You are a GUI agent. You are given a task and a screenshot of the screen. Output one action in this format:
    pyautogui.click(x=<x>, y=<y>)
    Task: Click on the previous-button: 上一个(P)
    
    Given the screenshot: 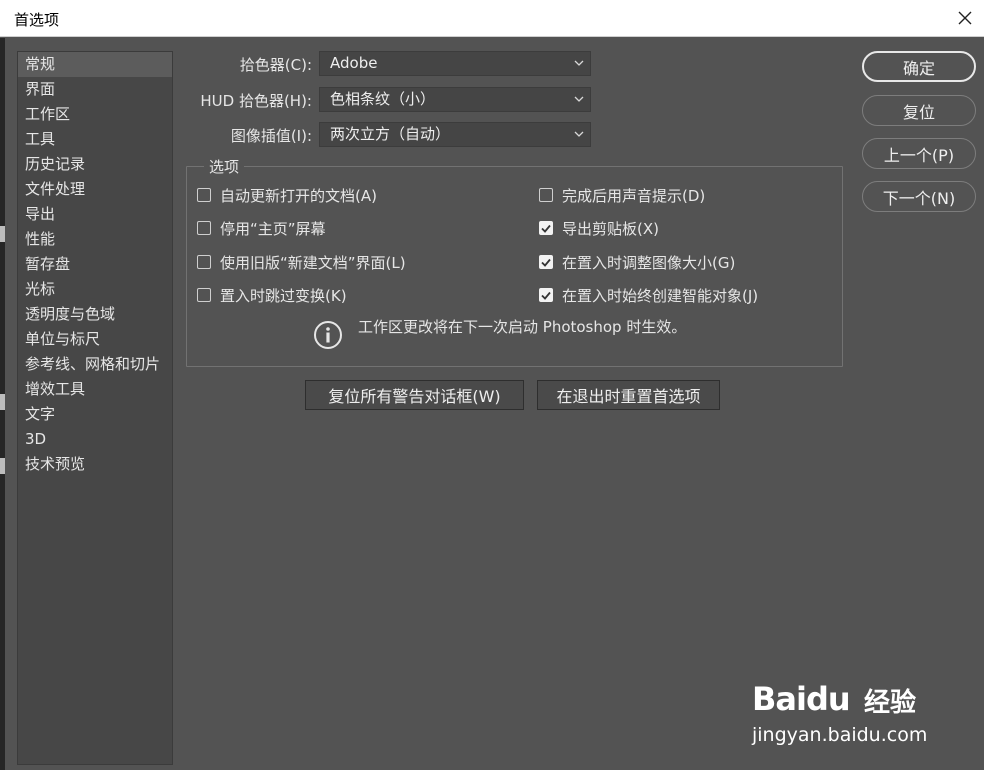 What is the action you would take?
    pyautogui.click(x=919, y=153)
    